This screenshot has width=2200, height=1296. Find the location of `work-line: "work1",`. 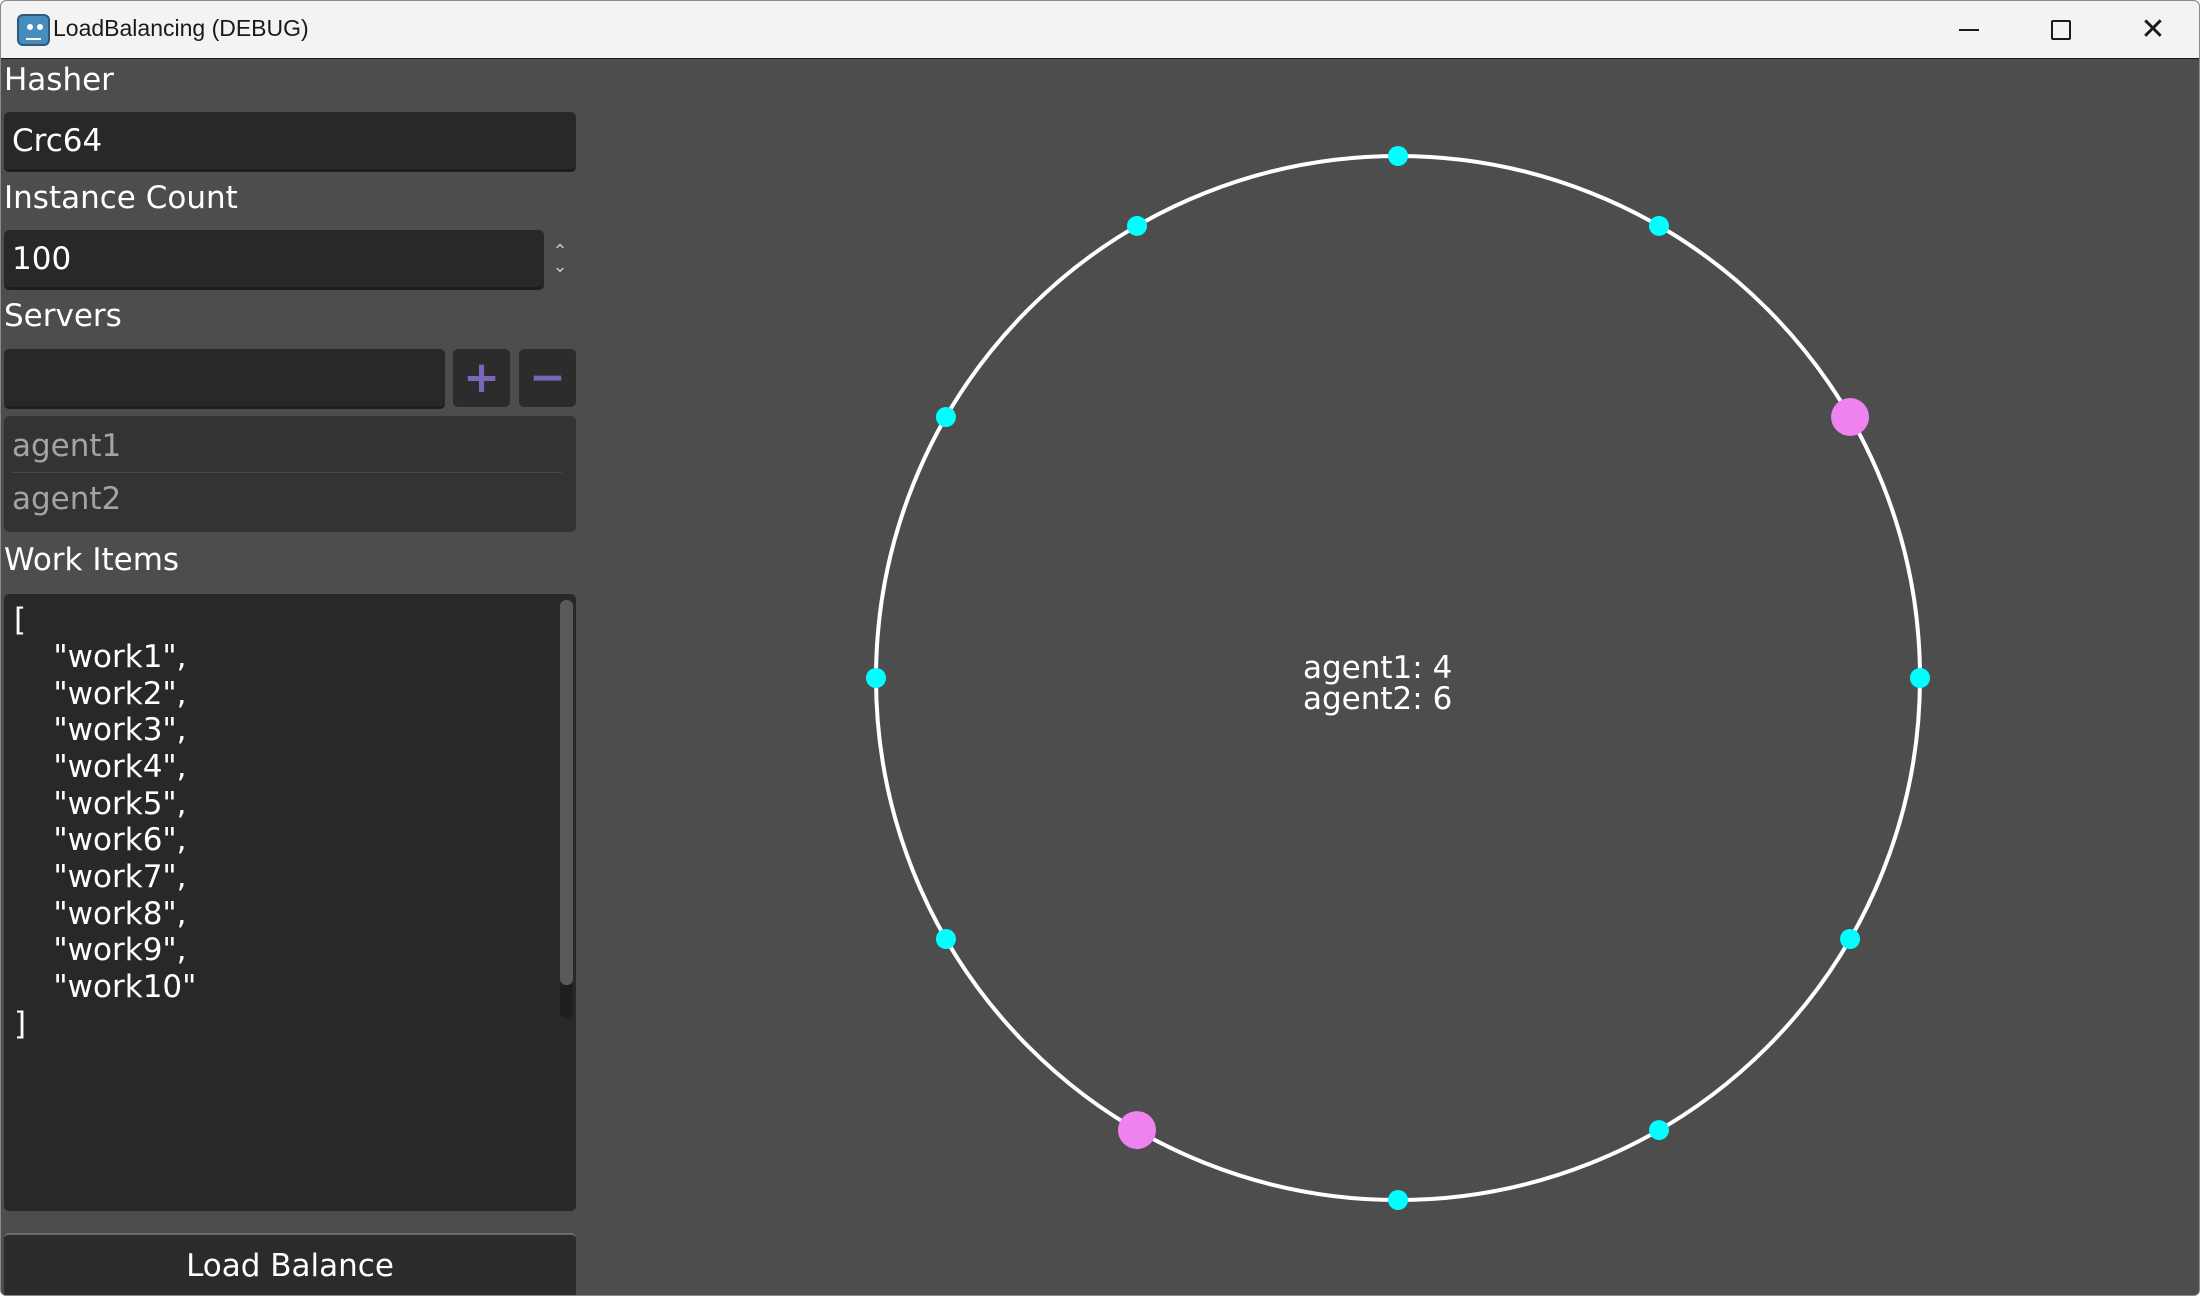

work-line: "work1", is located at coordinates (100, 657).